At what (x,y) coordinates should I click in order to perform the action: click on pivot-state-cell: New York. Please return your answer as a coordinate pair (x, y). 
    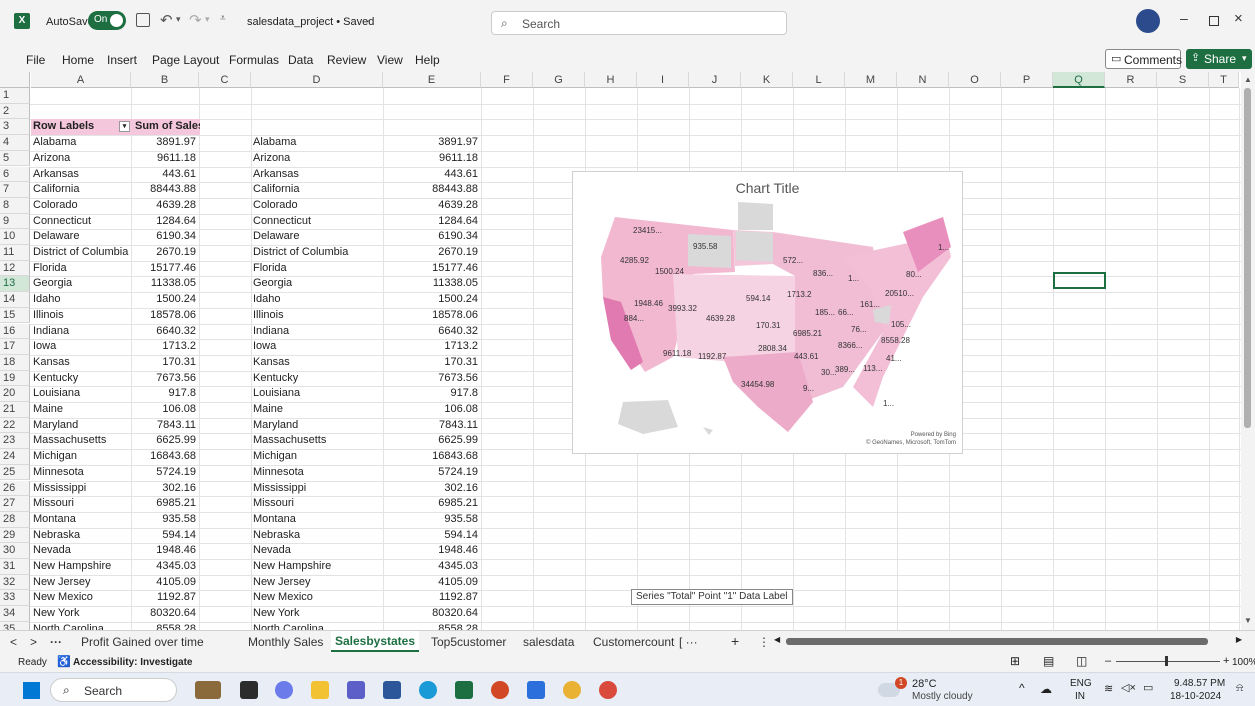
    Looking at the image, I should click on (81, 614).